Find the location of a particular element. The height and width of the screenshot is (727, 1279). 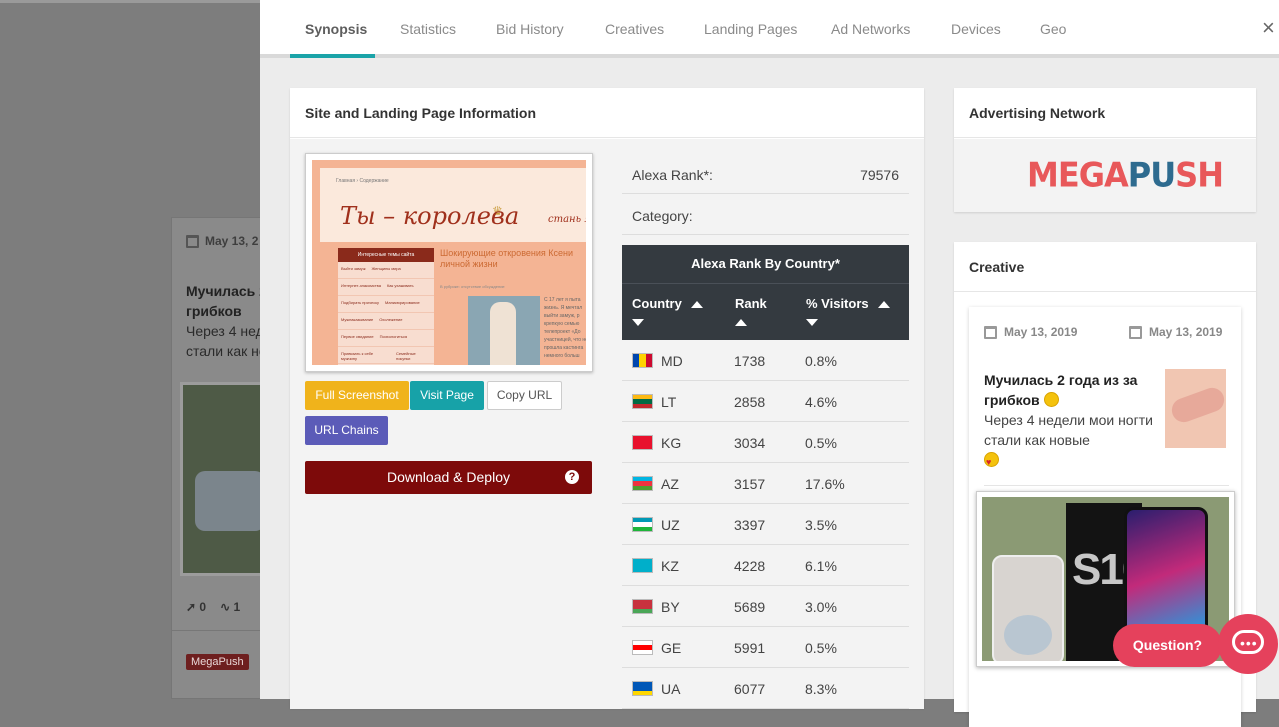

country-rank: 6077 is located at coordinates (750, 689).